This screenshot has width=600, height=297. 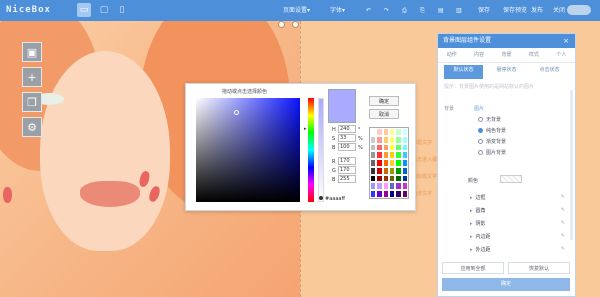 What do you see at coordinates (248, 150) in the screenshot?
I see `saturation-brightness-area` at bounding box center [248, 150].